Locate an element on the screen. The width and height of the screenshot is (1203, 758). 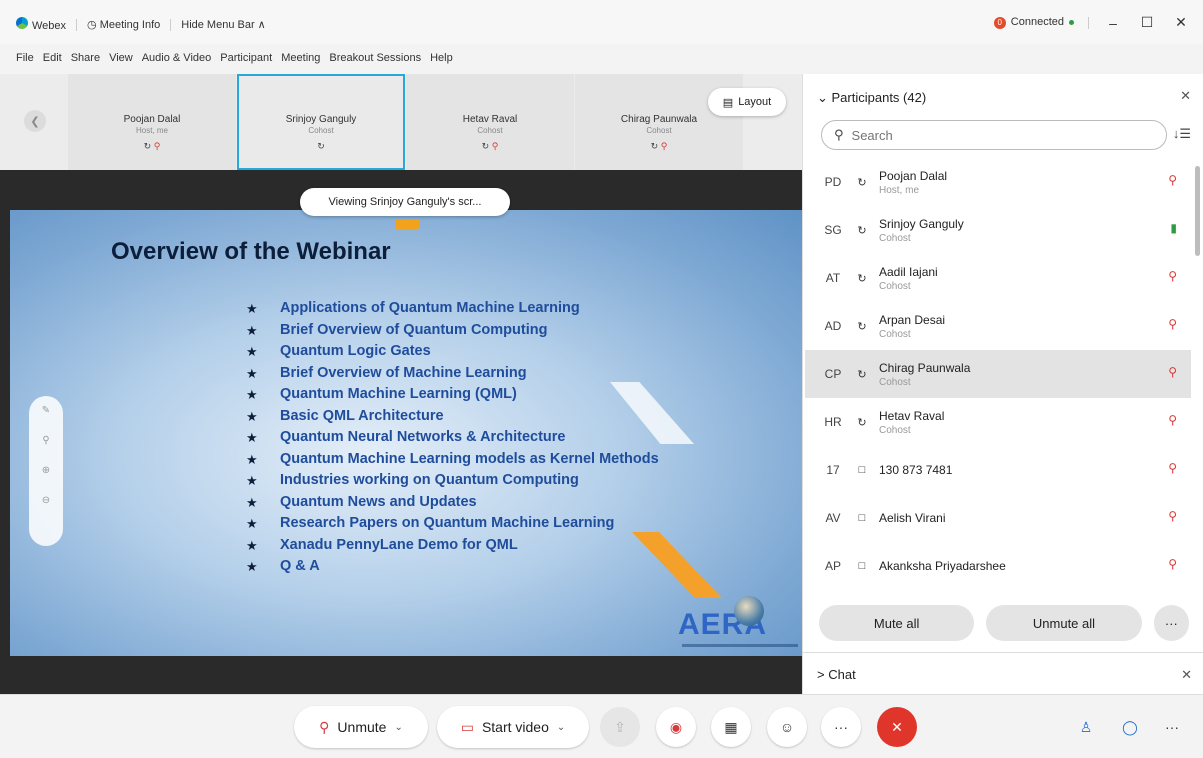
participant-row: HR ↻ Hetav Raval Cohost ⚲ is located at coordinates (998, 422).